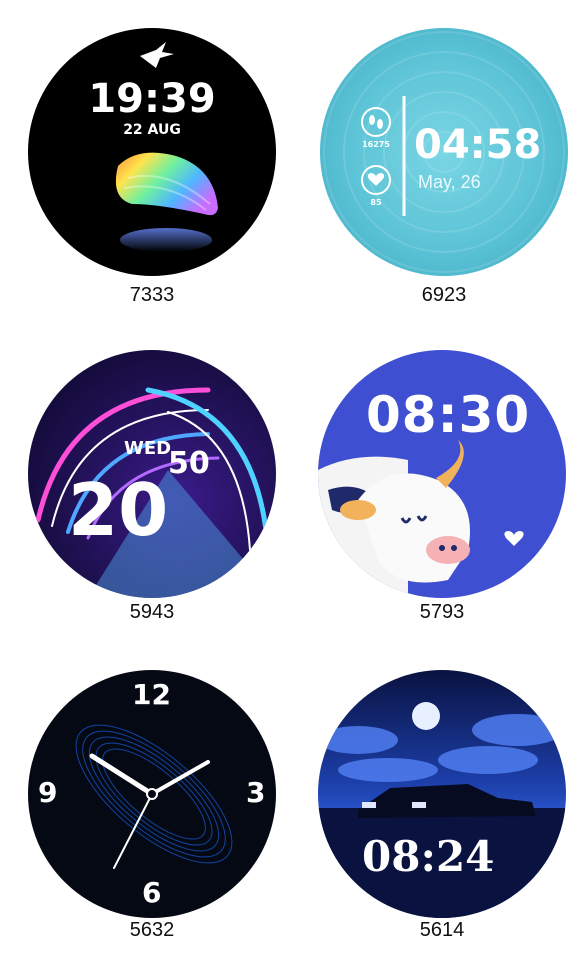 This screenshot has width=580, height=970. What do you see at coordinates (442, 612) in the screenshot?
I see `watchface-id-label: 5793` at bounding box center [442, 612].